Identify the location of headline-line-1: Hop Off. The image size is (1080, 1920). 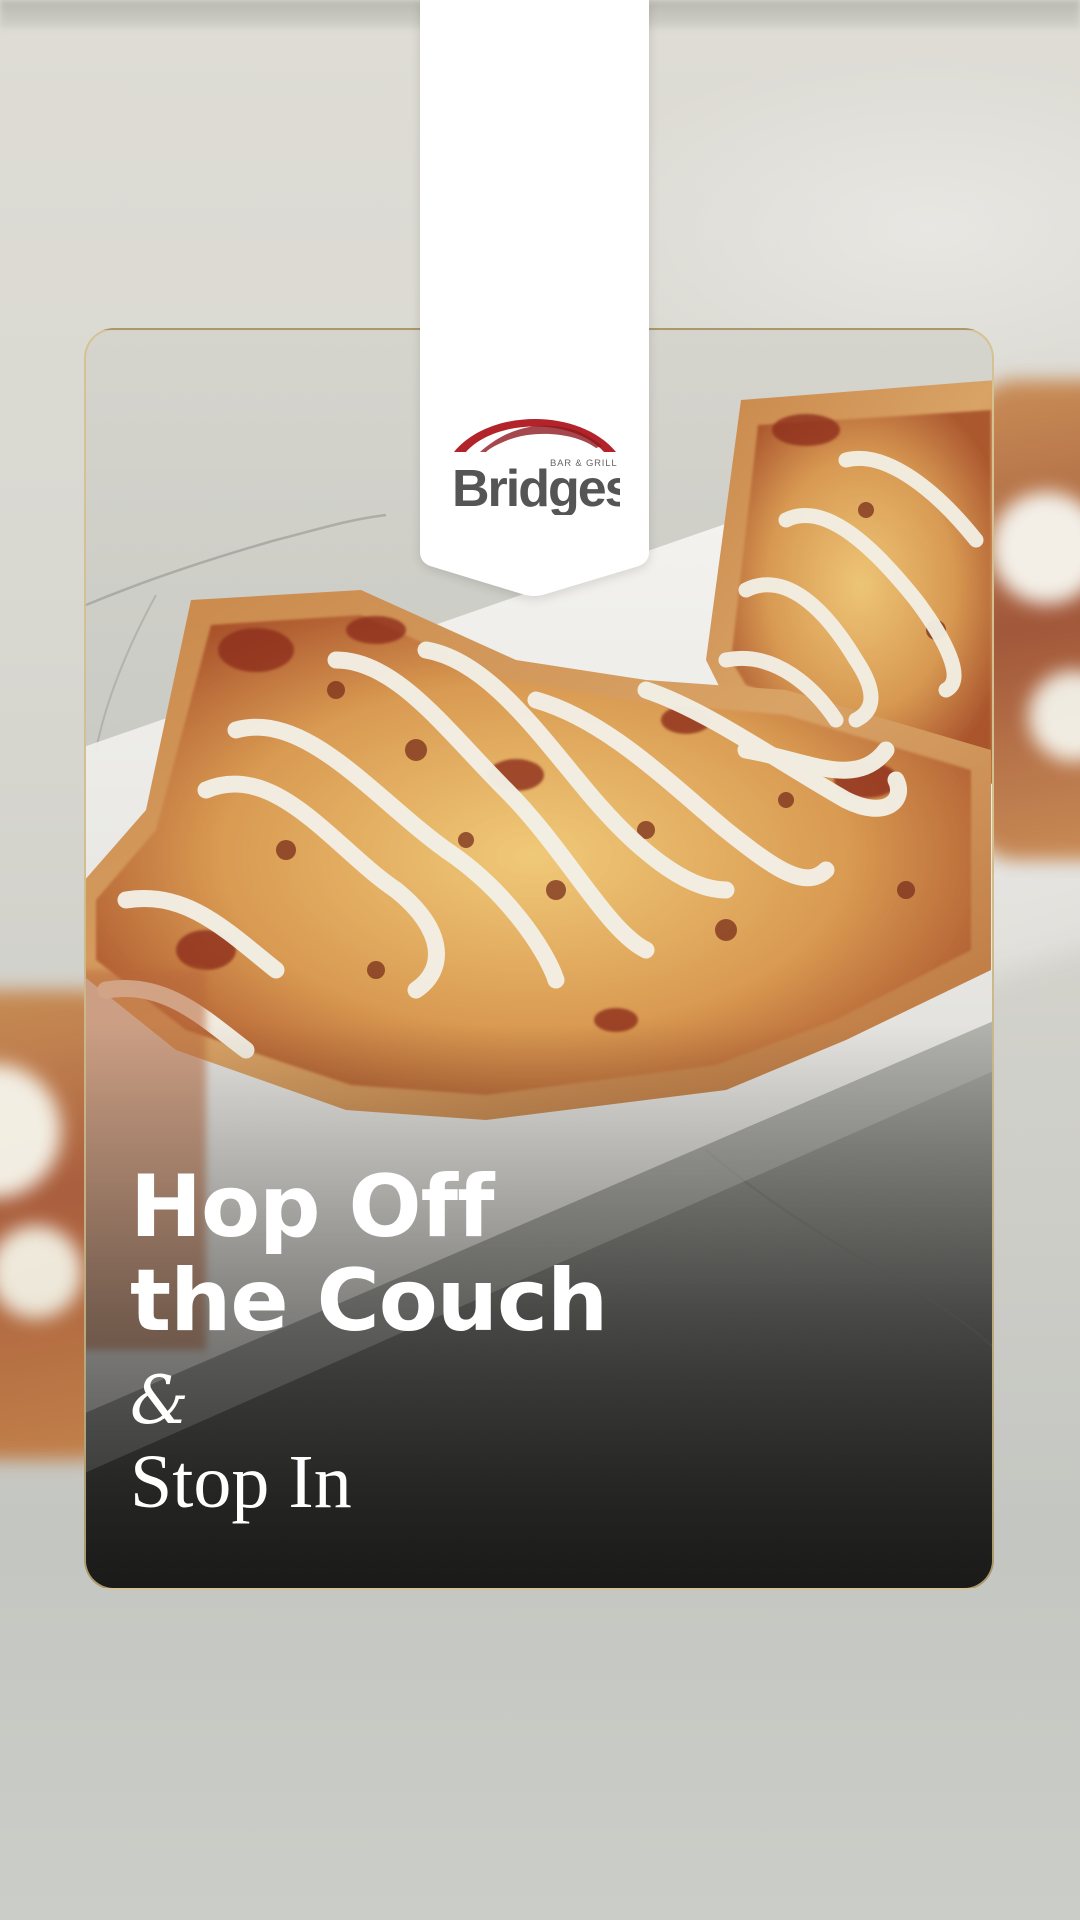
(312, 1207).